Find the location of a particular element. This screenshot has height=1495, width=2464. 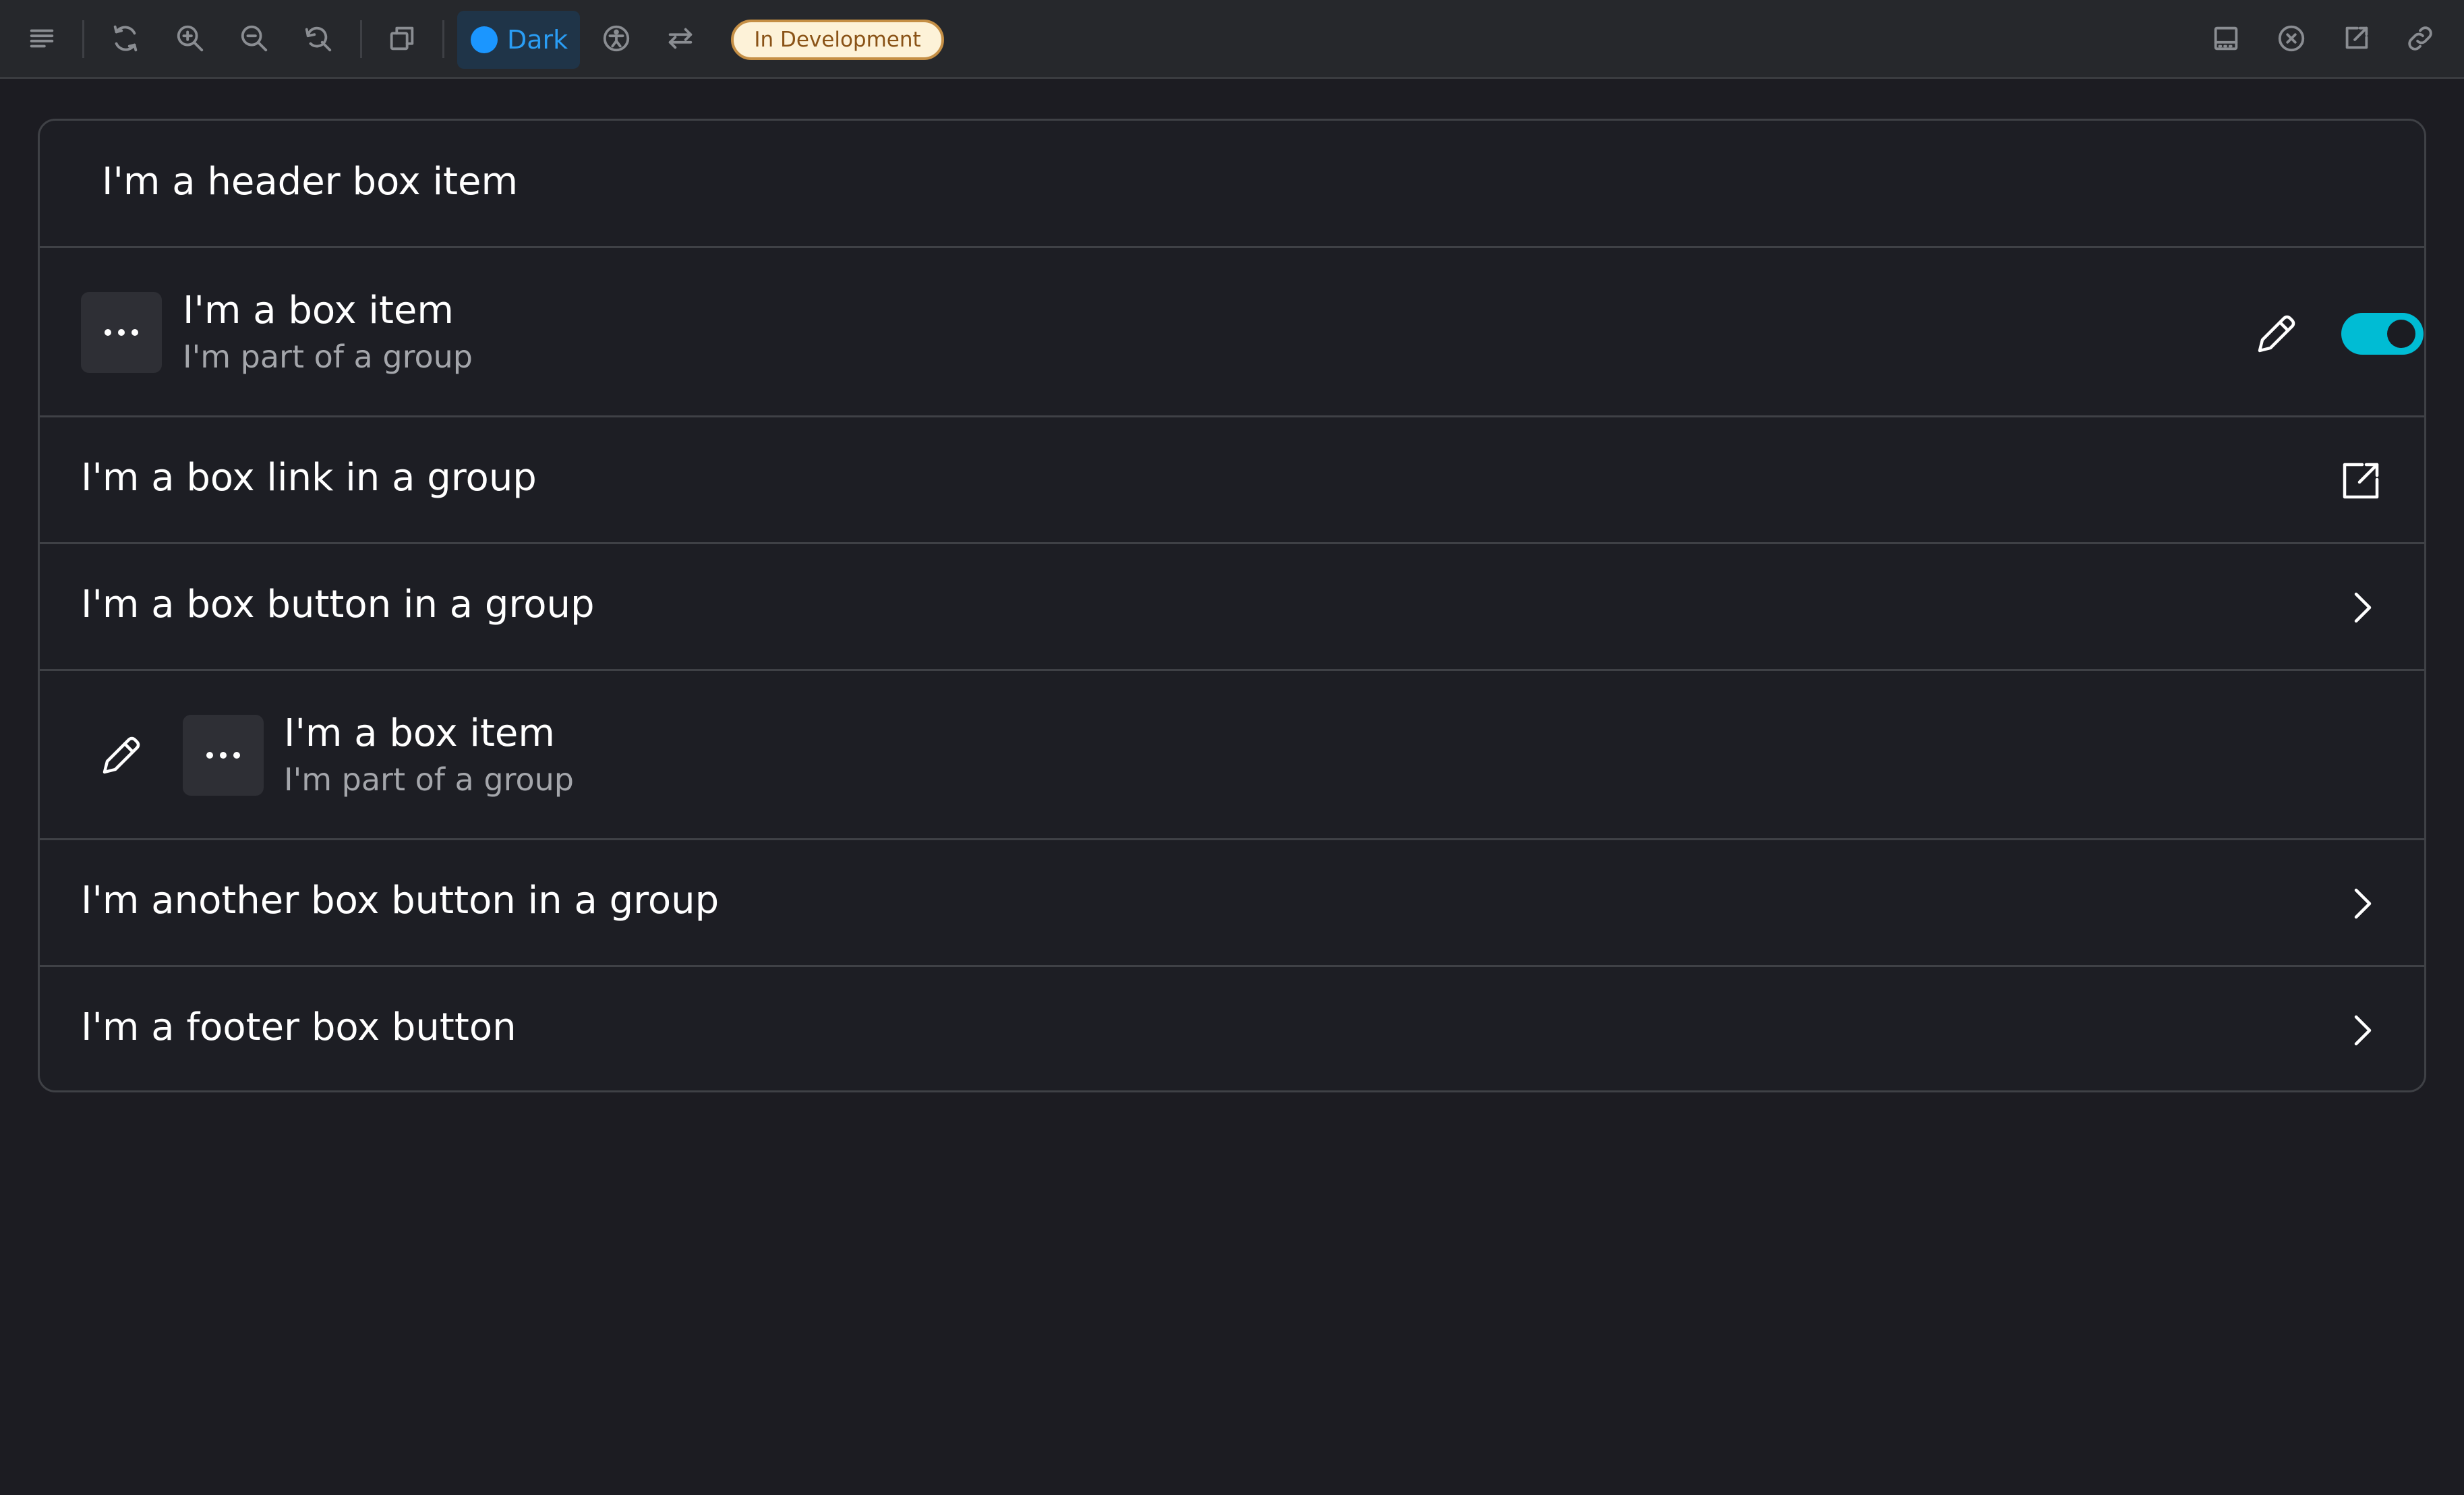

toggle-switch is located at coordinates (2382, 334).